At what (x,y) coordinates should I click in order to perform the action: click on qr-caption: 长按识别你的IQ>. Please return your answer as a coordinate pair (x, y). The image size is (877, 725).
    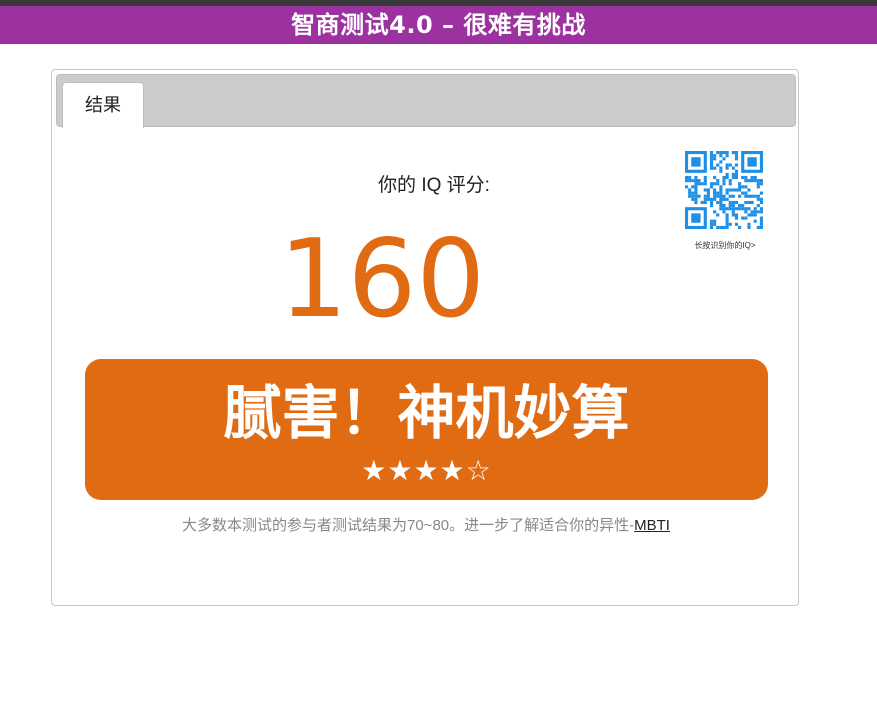
    Looking at the image, I should click on (725, 245).